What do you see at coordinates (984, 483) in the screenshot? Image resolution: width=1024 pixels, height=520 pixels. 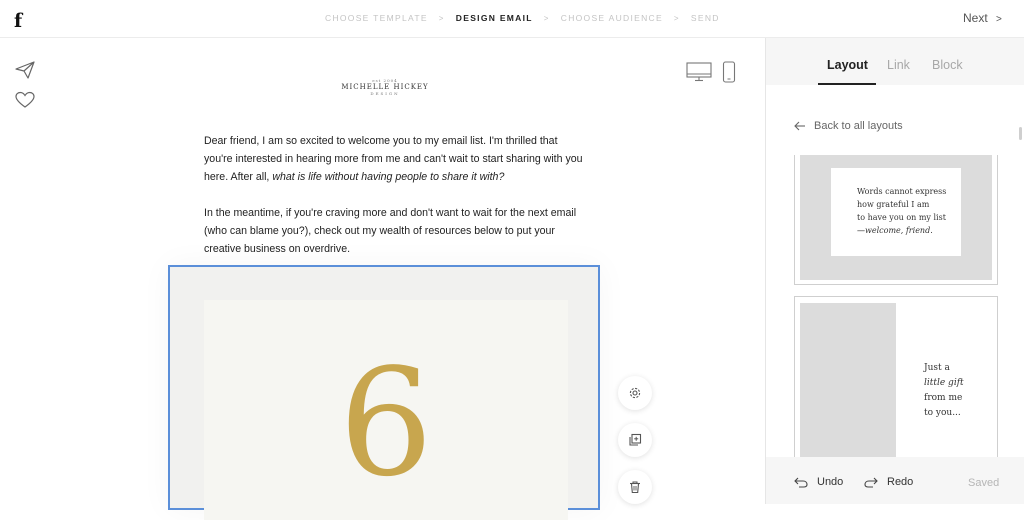 I see `save-status: Saved` at bounding box center [984, 483].